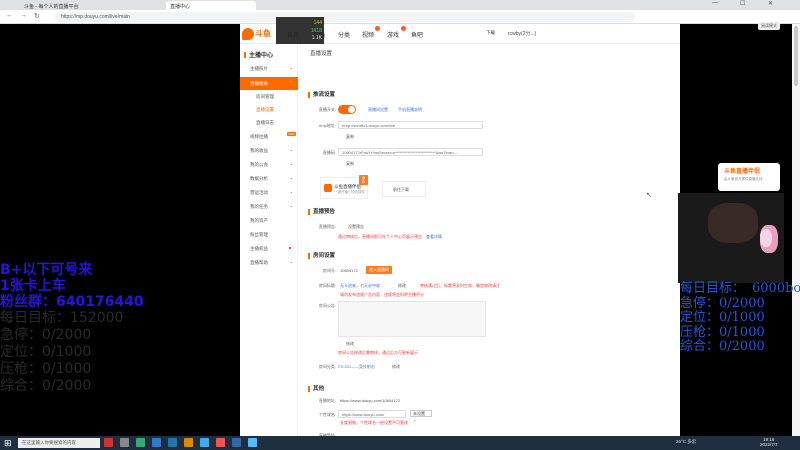  Describe the element at coordinates (402, 286) in the screenshot. I see `room-name-edit: 修改` at that location.